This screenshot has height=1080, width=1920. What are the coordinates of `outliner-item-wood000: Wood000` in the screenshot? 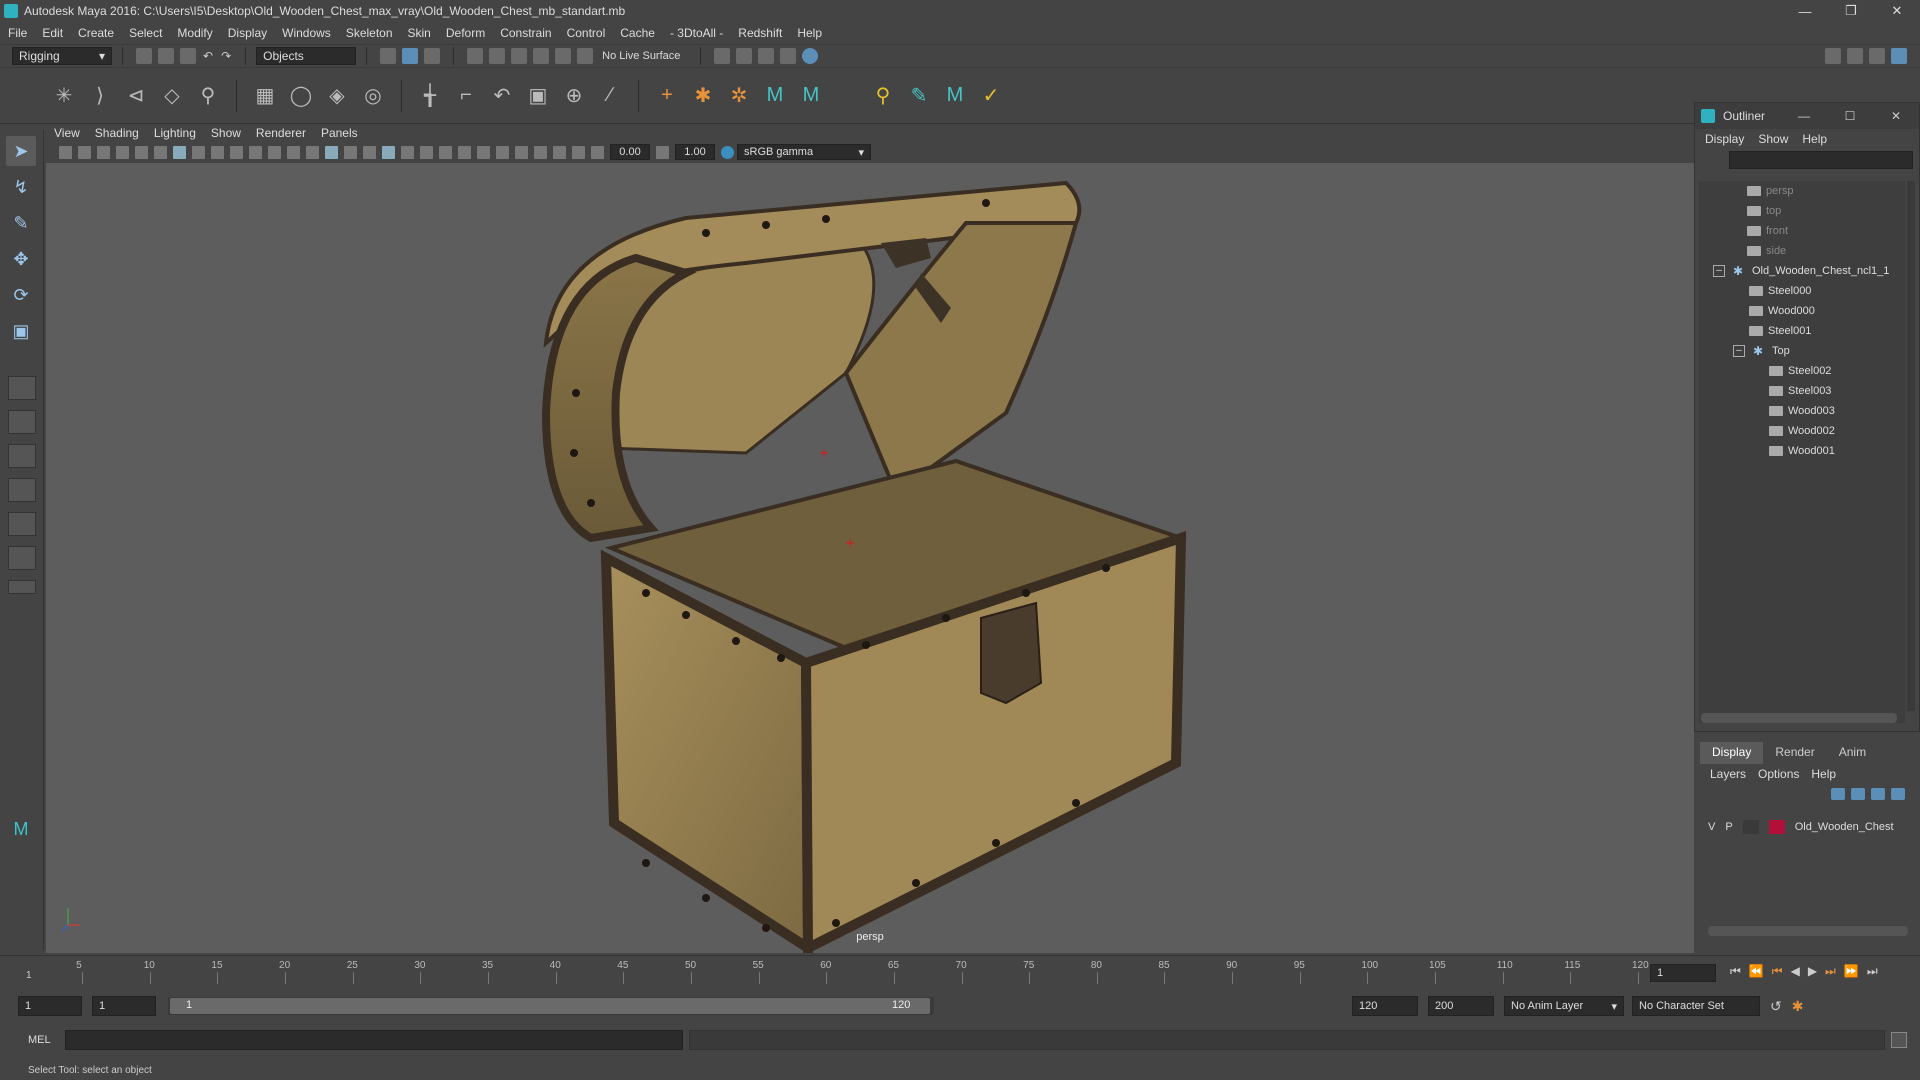 It's located at (1782, 311).